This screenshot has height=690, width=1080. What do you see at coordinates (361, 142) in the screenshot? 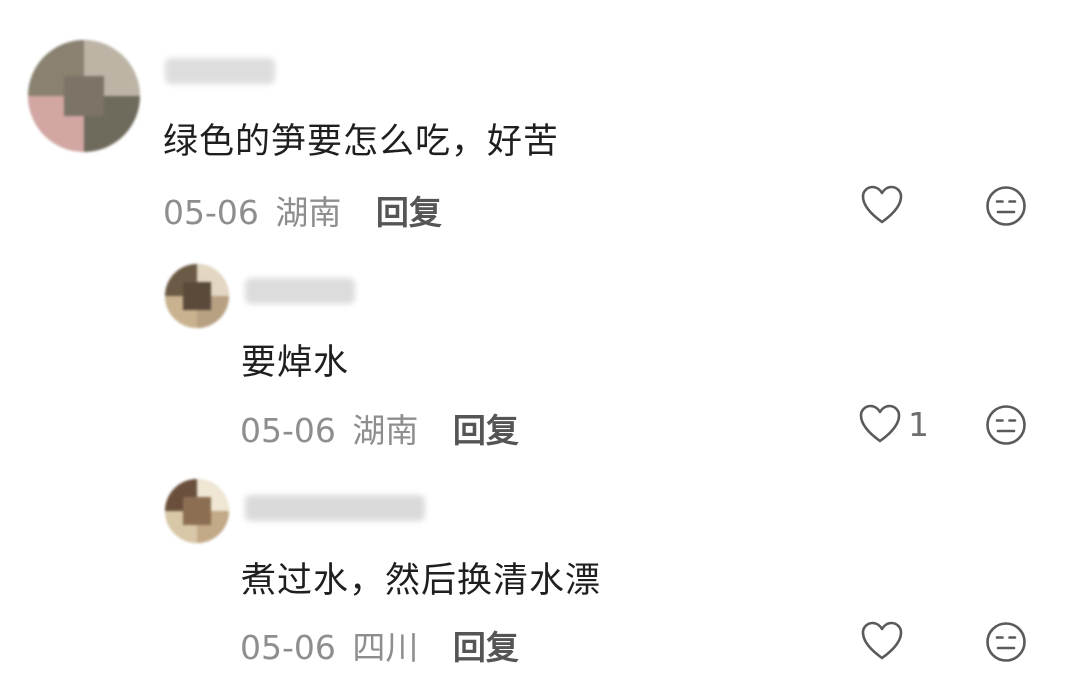
I see `comment-text: 绿色的笋要怎么吃，好苦` at bounding box center [361, 142].